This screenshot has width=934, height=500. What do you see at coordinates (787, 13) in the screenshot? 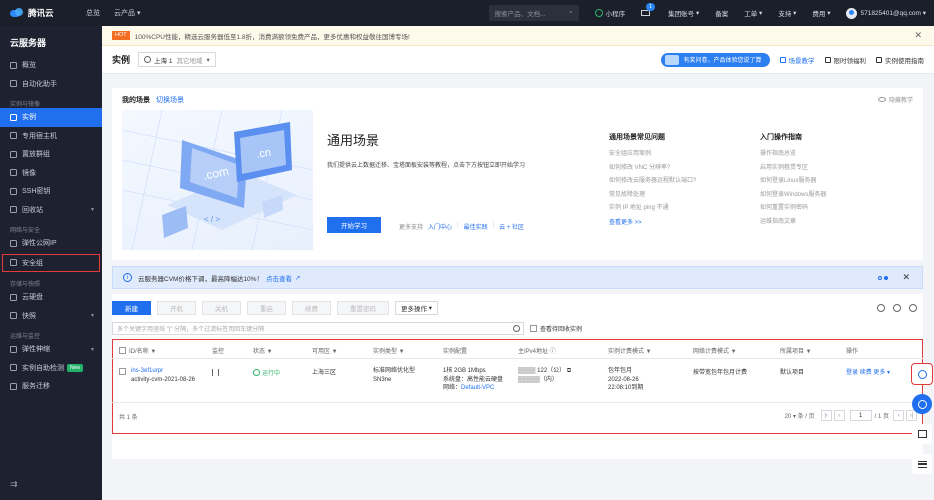
I see `support-menu: 支持 ▾` at bounding box center [787, 13].